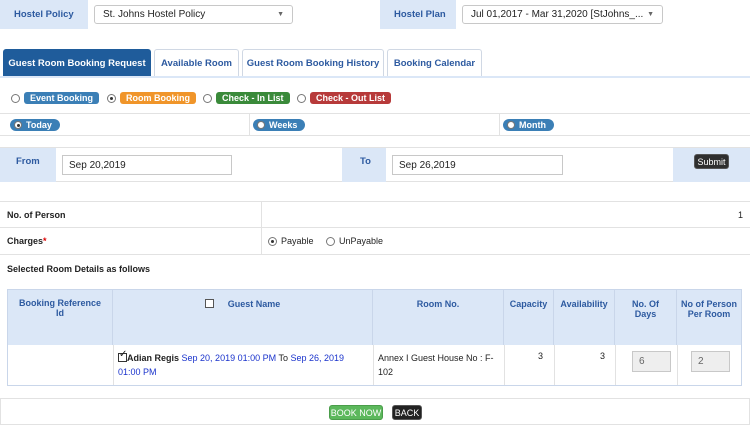 This screenshot has height=431, width=750. I want to click on radio-check-out-list: Check - Out List, so click(344, 98).